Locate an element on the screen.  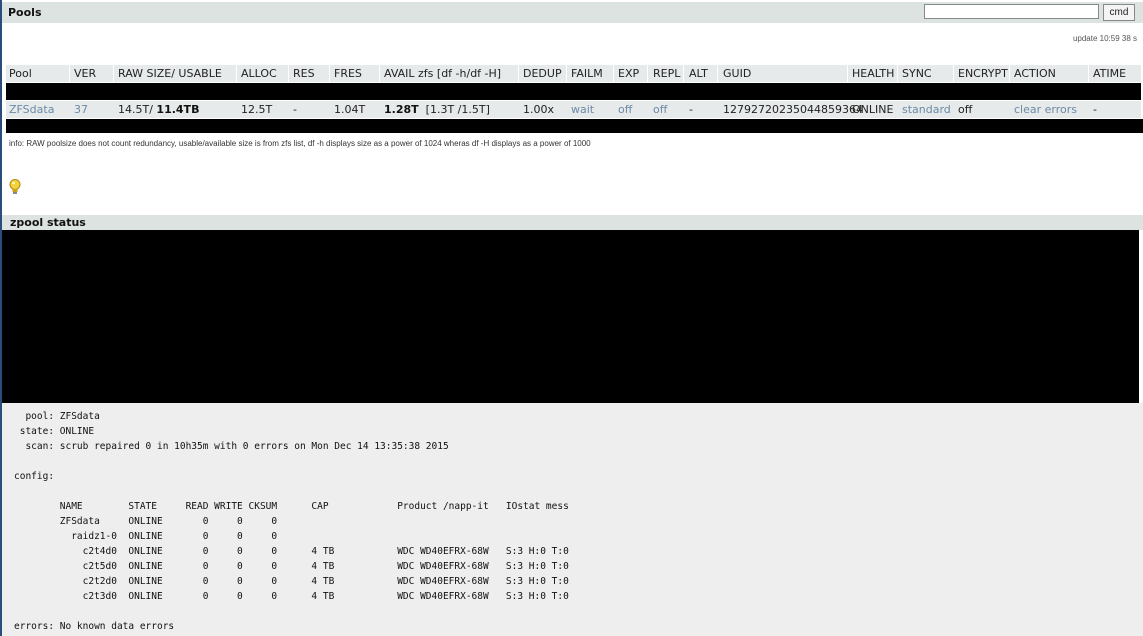
col-header-alt: ALT is located at coordinates (698, 73).